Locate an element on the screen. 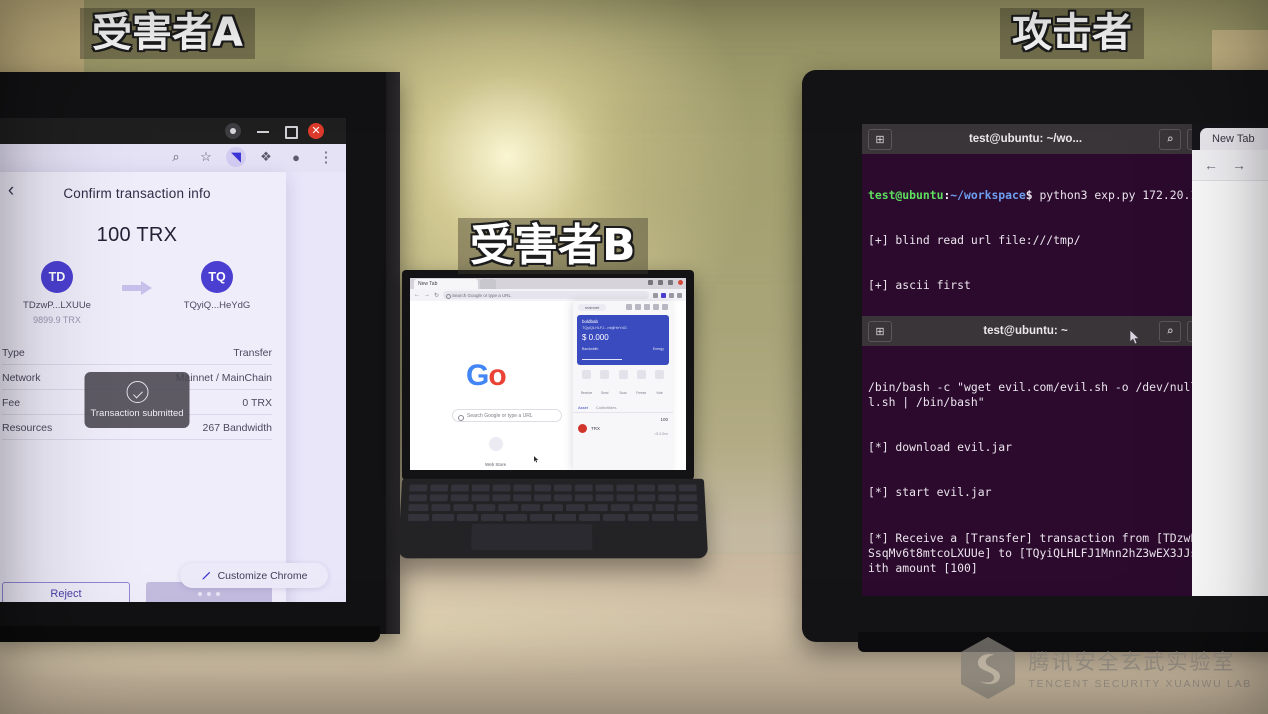 The width and height of the screenshot is (1268, 714). laptop-base is located at coordinates (190, 634).